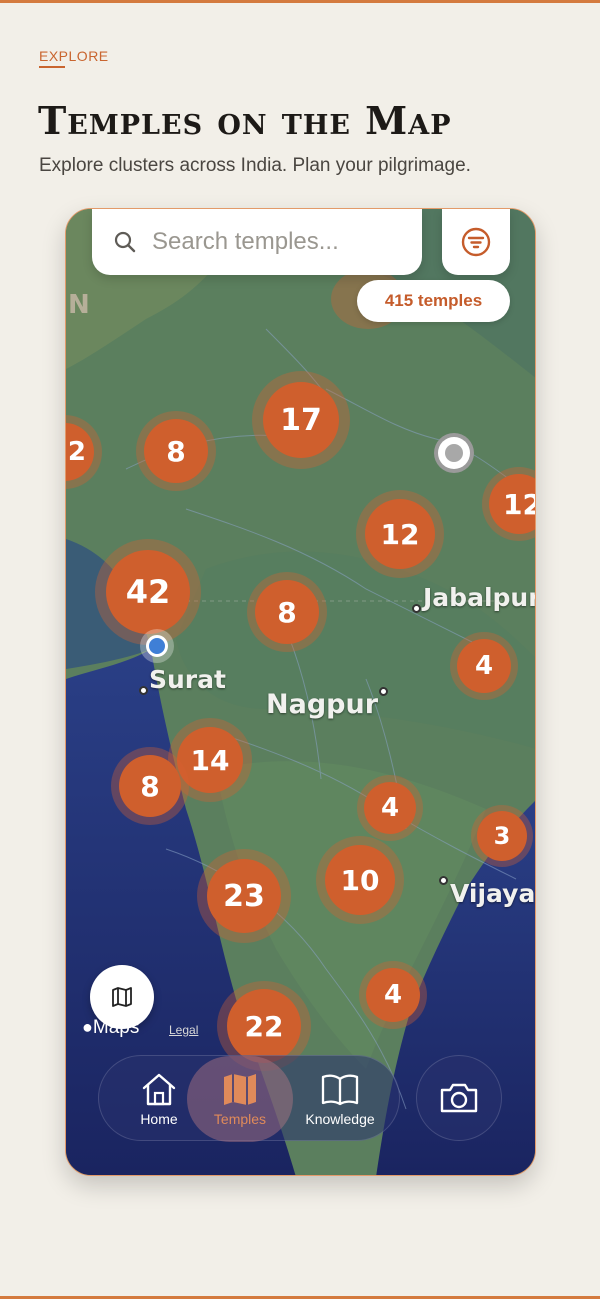 The width and height of the screenshot is (600, 1299). Describe the element at coordinates (300, 1) in the screenshot. I see `top-rule` at that location.